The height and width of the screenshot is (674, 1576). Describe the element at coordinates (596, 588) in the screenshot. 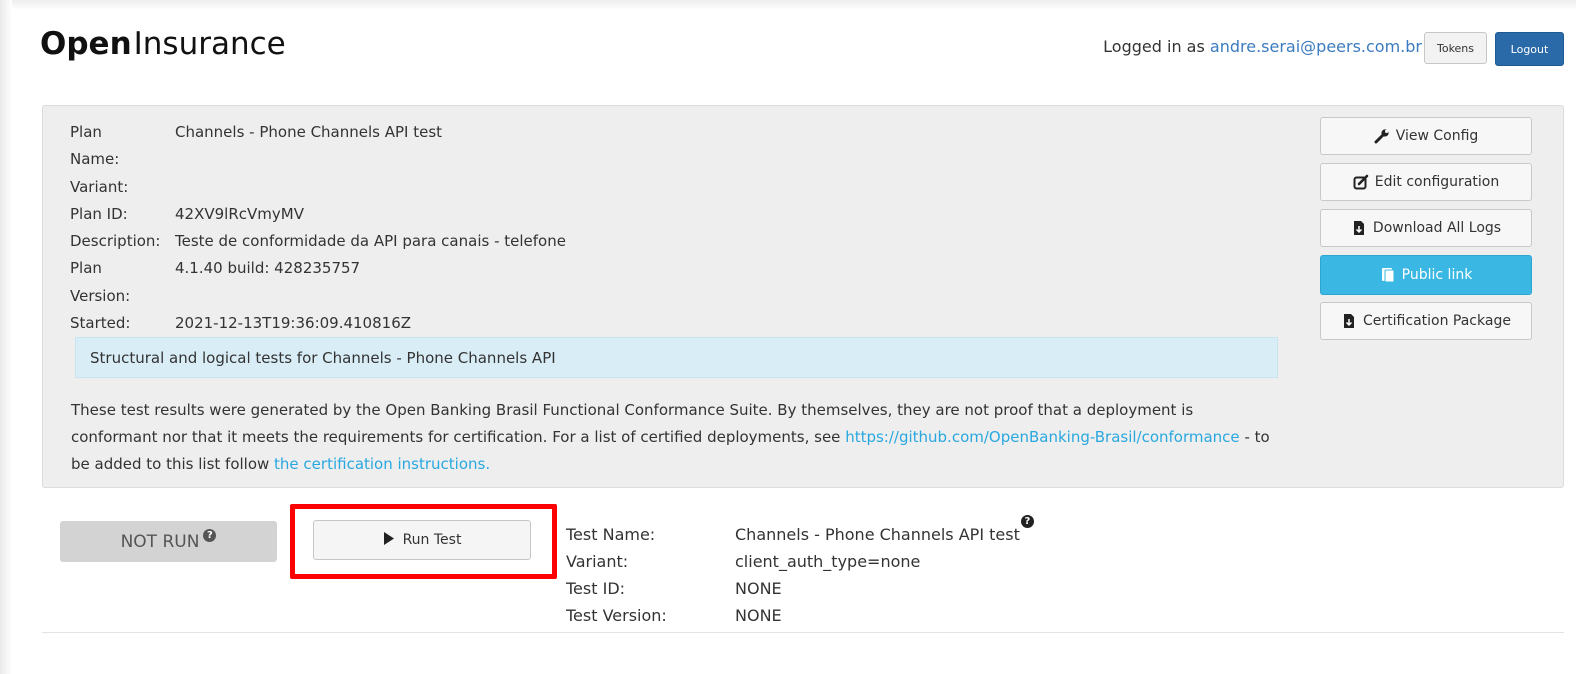

I see `test-detail-label: Test ID:` at that location.